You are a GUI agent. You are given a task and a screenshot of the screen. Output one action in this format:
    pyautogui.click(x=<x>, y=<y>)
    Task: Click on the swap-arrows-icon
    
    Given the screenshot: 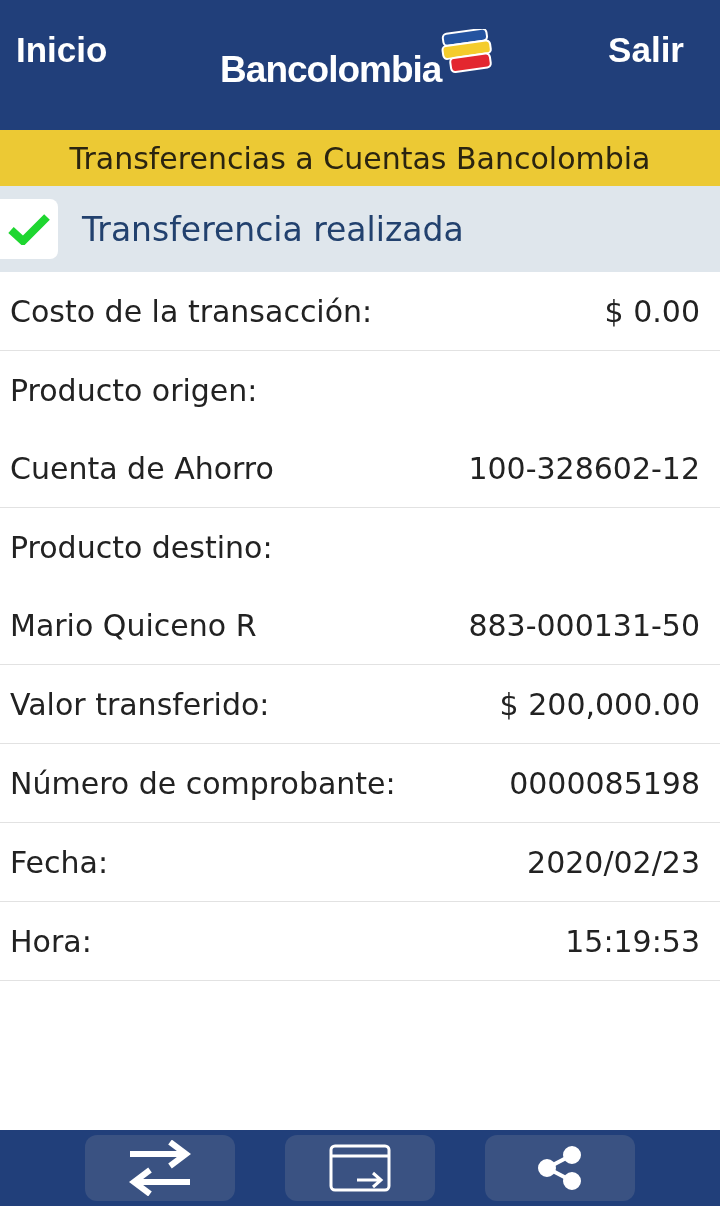 What is the action you would take?
    pyautogui.click(x=160, y=1168)
    